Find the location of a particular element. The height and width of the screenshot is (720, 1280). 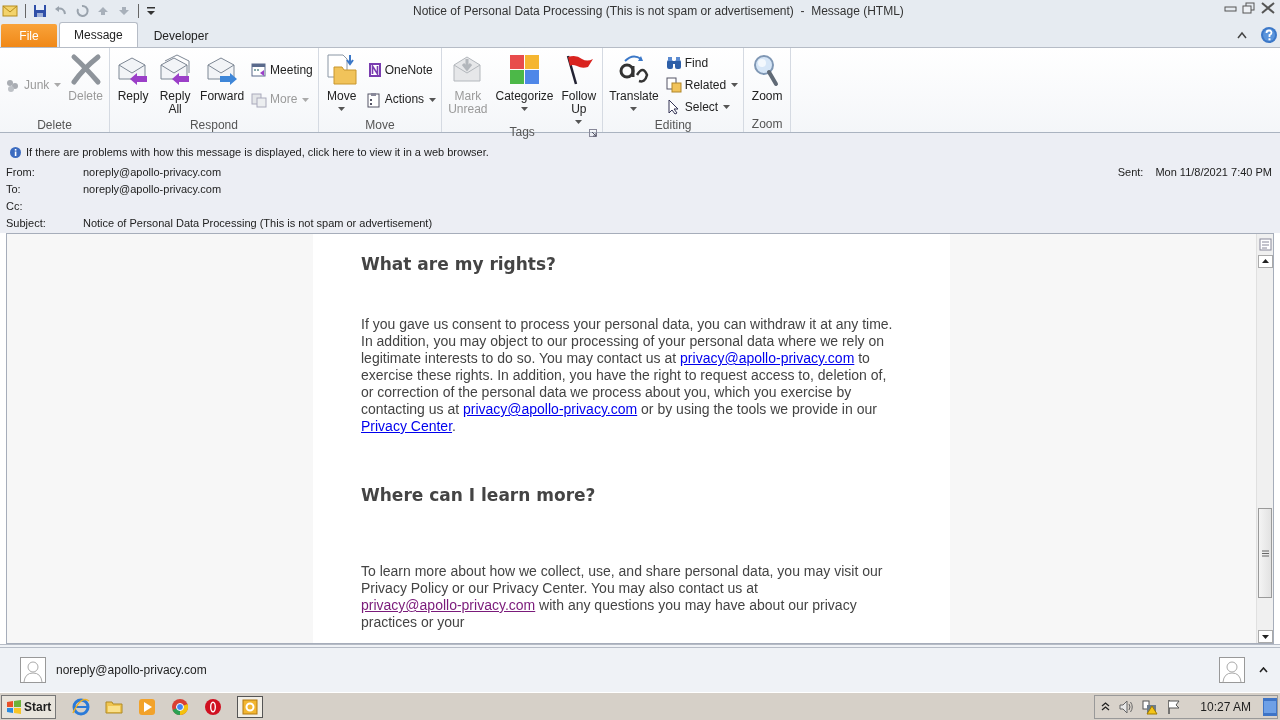

reply-all-icon is located at coordinates (175, 70).